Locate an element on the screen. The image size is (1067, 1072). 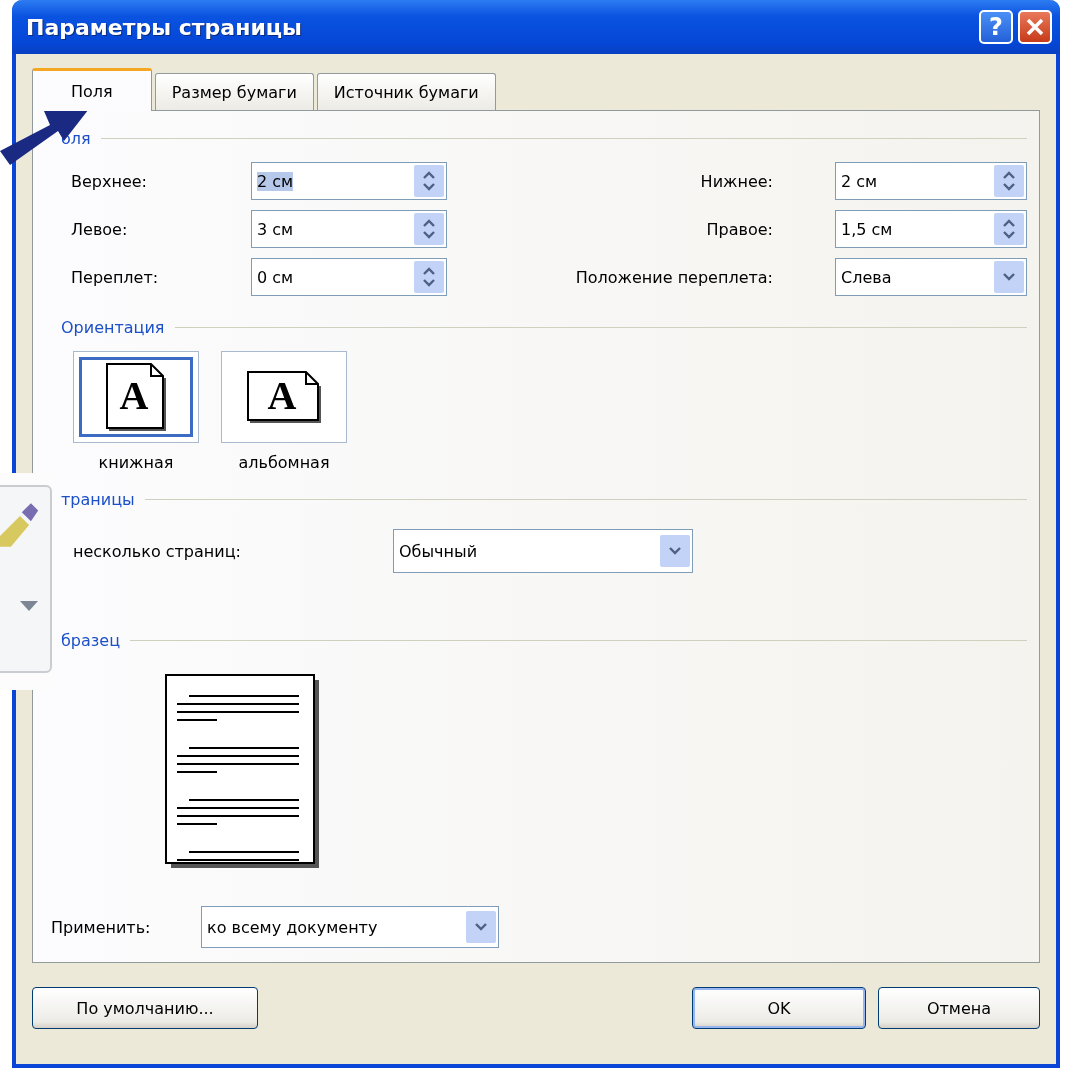
orientation-label: книжная is located at coordinates (136, 462).